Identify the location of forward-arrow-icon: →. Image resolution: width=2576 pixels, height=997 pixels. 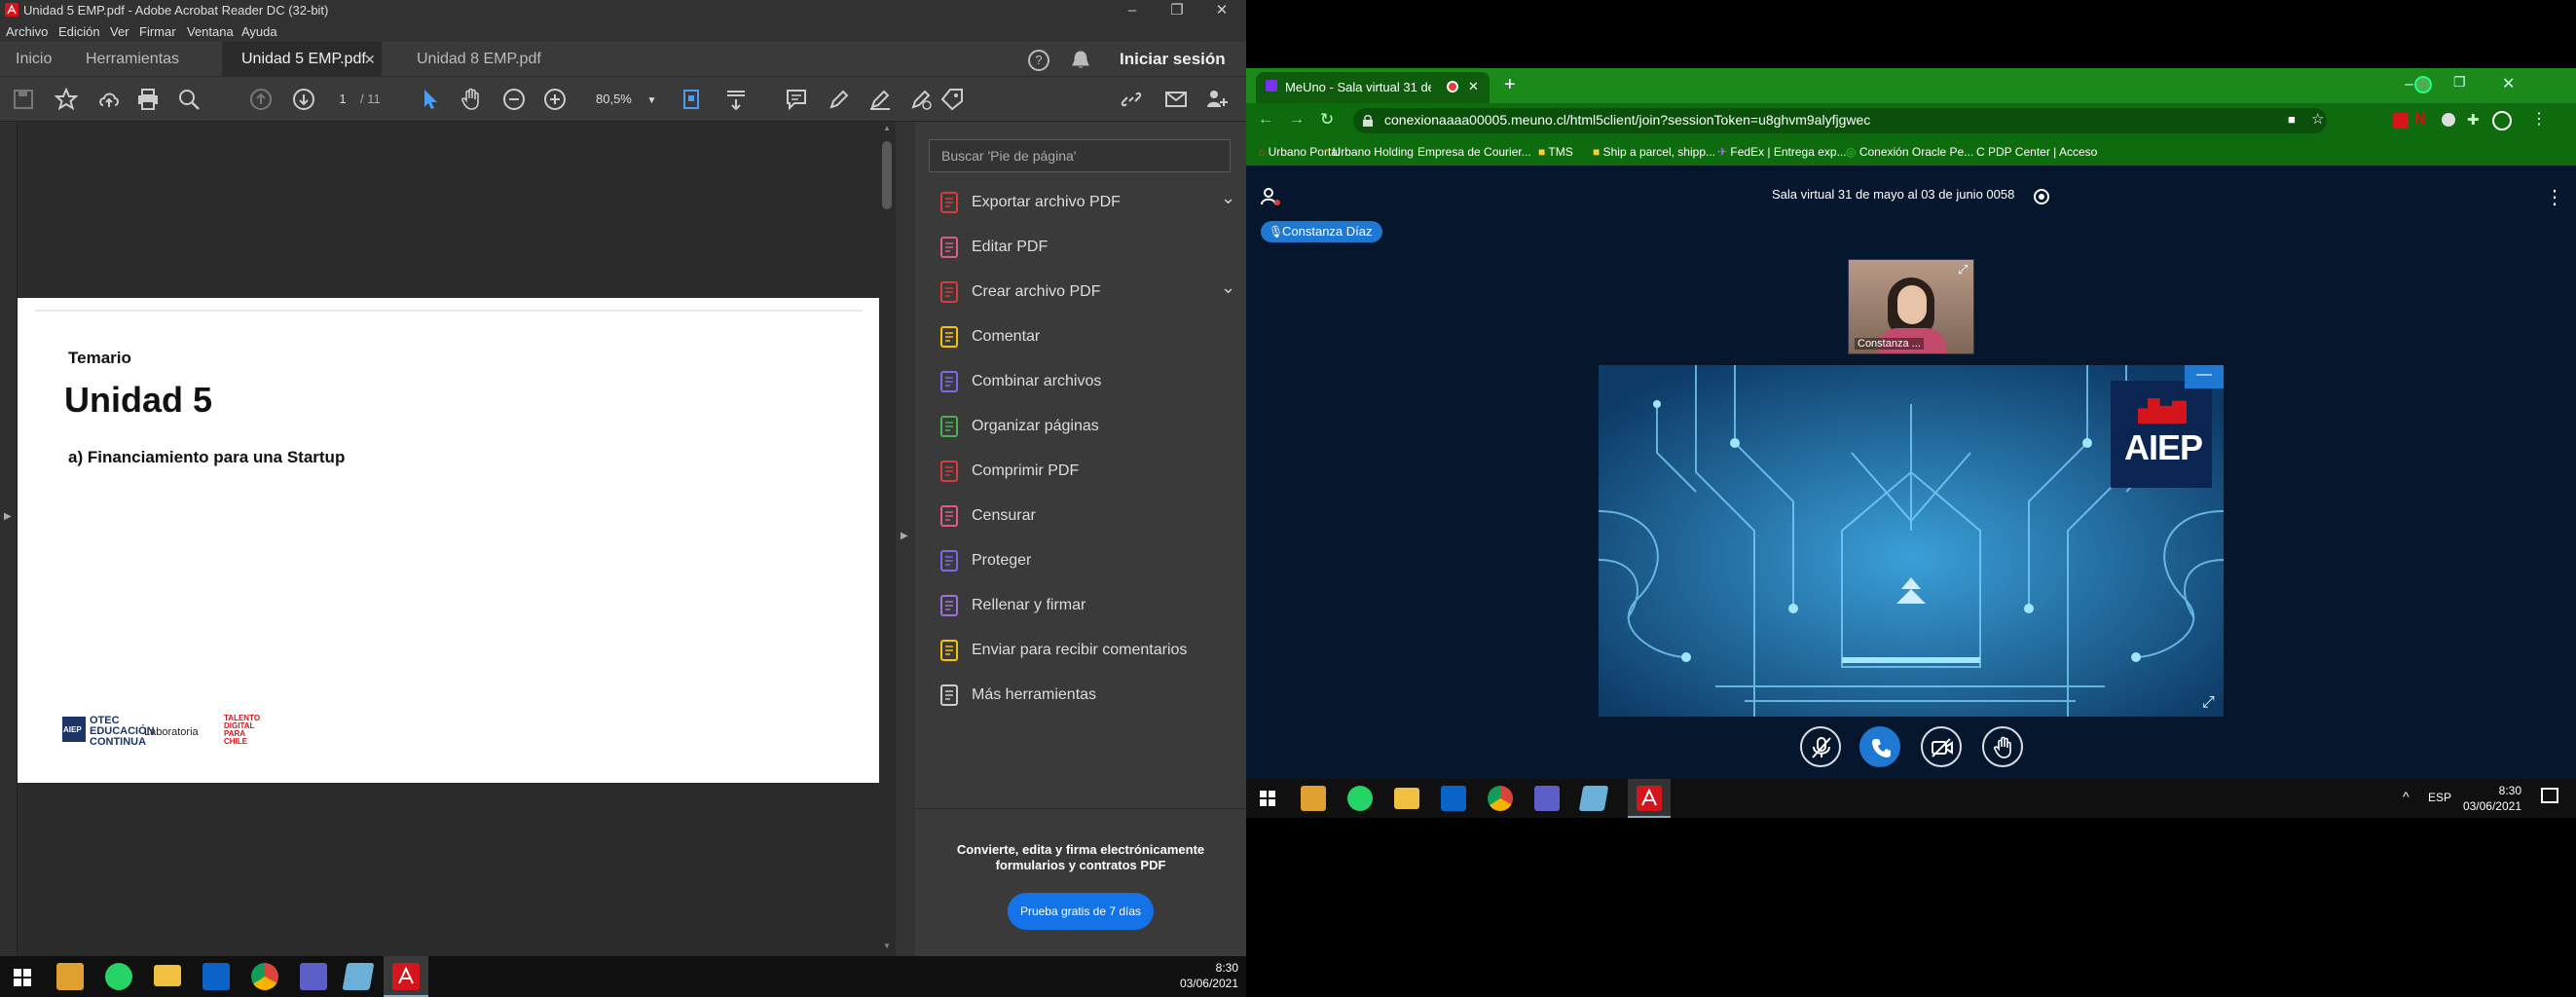
(1297, 120).